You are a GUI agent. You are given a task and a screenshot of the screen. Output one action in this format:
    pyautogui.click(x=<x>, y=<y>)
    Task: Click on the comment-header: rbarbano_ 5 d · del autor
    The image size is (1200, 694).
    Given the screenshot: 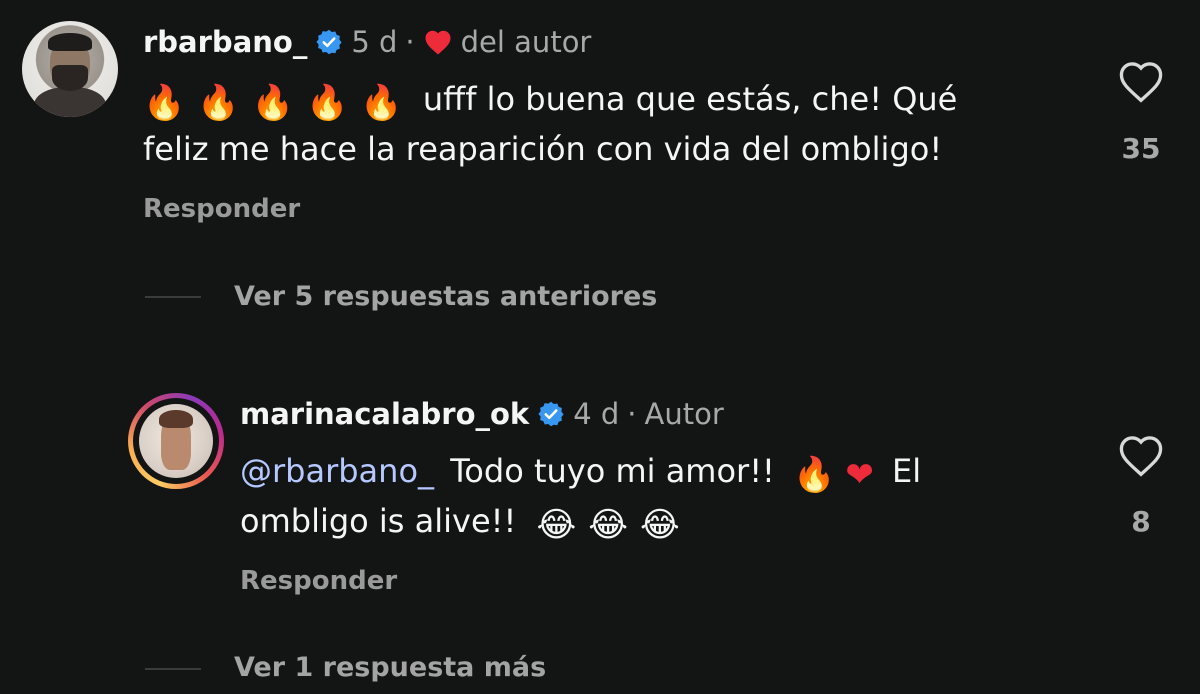 What is the action you would take?
    pyautogui.click(x=367, y=42)
    